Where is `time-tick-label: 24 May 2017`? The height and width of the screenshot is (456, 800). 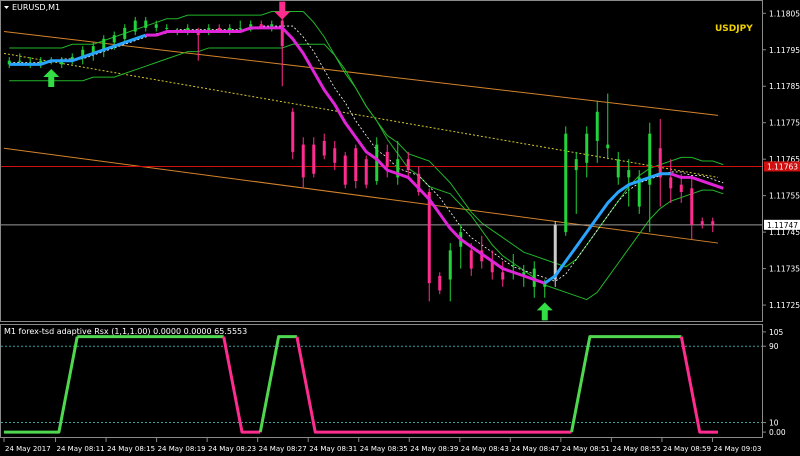 time-tick-label: 24 May 2017 is located at coordinates (28, 449).